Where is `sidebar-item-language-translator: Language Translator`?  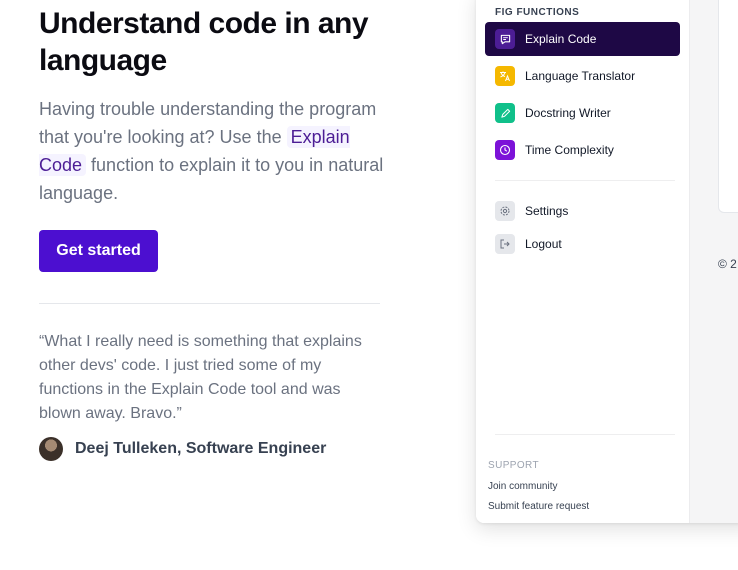
sidebar-item-language-translator: Language Translator is located at coordinates (582, 76).